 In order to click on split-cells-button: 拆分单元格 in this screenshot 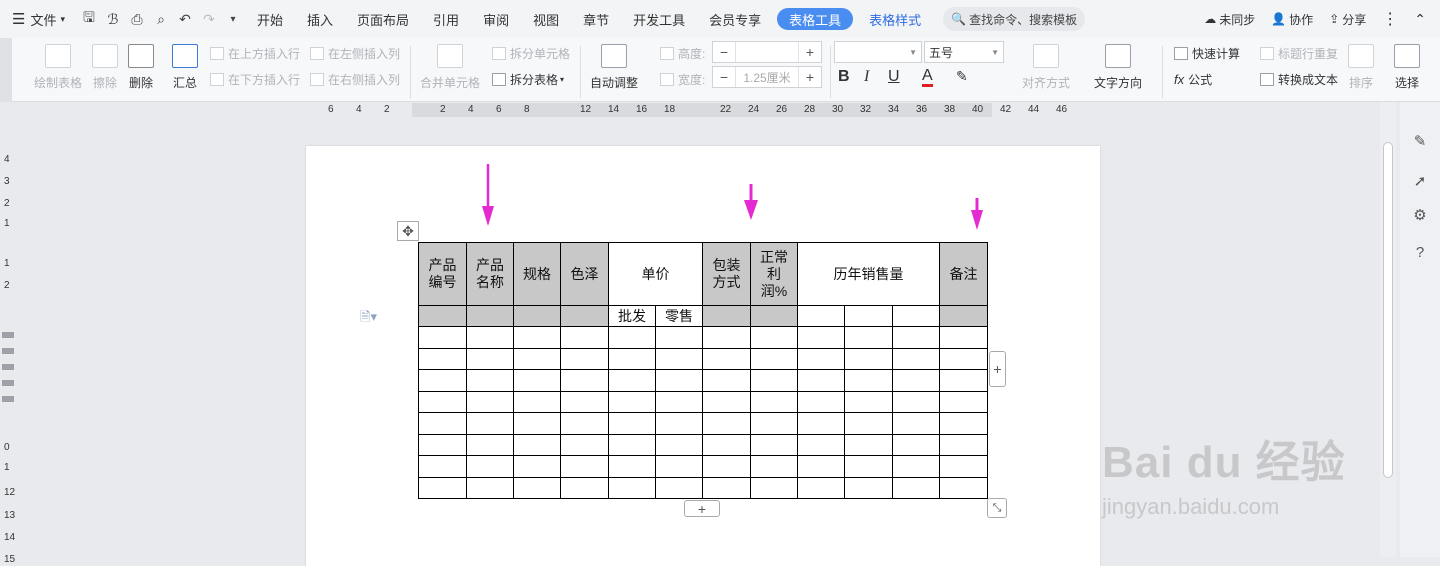, I will do `click(531, 53)`.